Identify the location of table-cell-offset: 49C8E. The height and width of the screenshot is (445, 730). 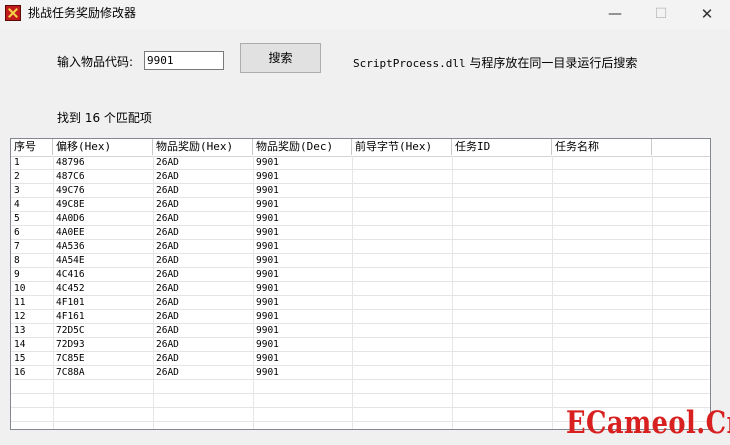
(70, 204).